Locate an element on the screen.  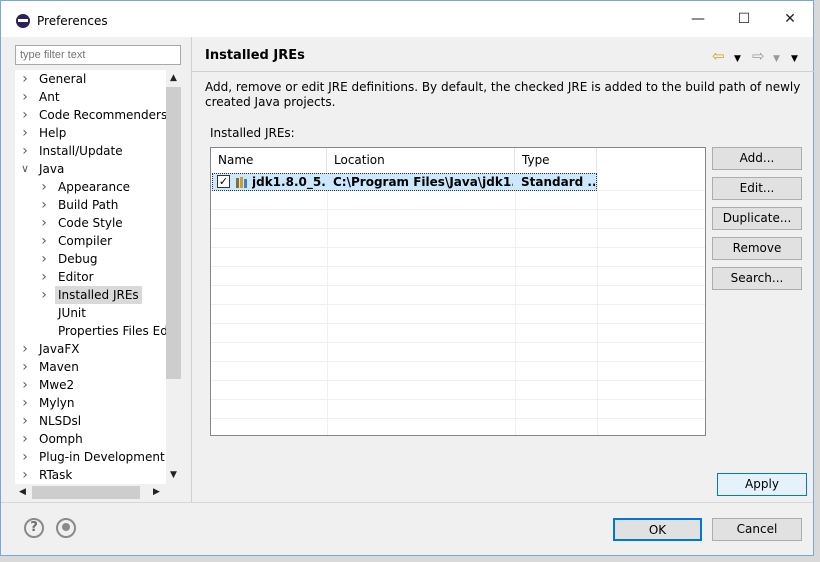
chevron-down-icon: ∨ is located at coordinates (25, 169).